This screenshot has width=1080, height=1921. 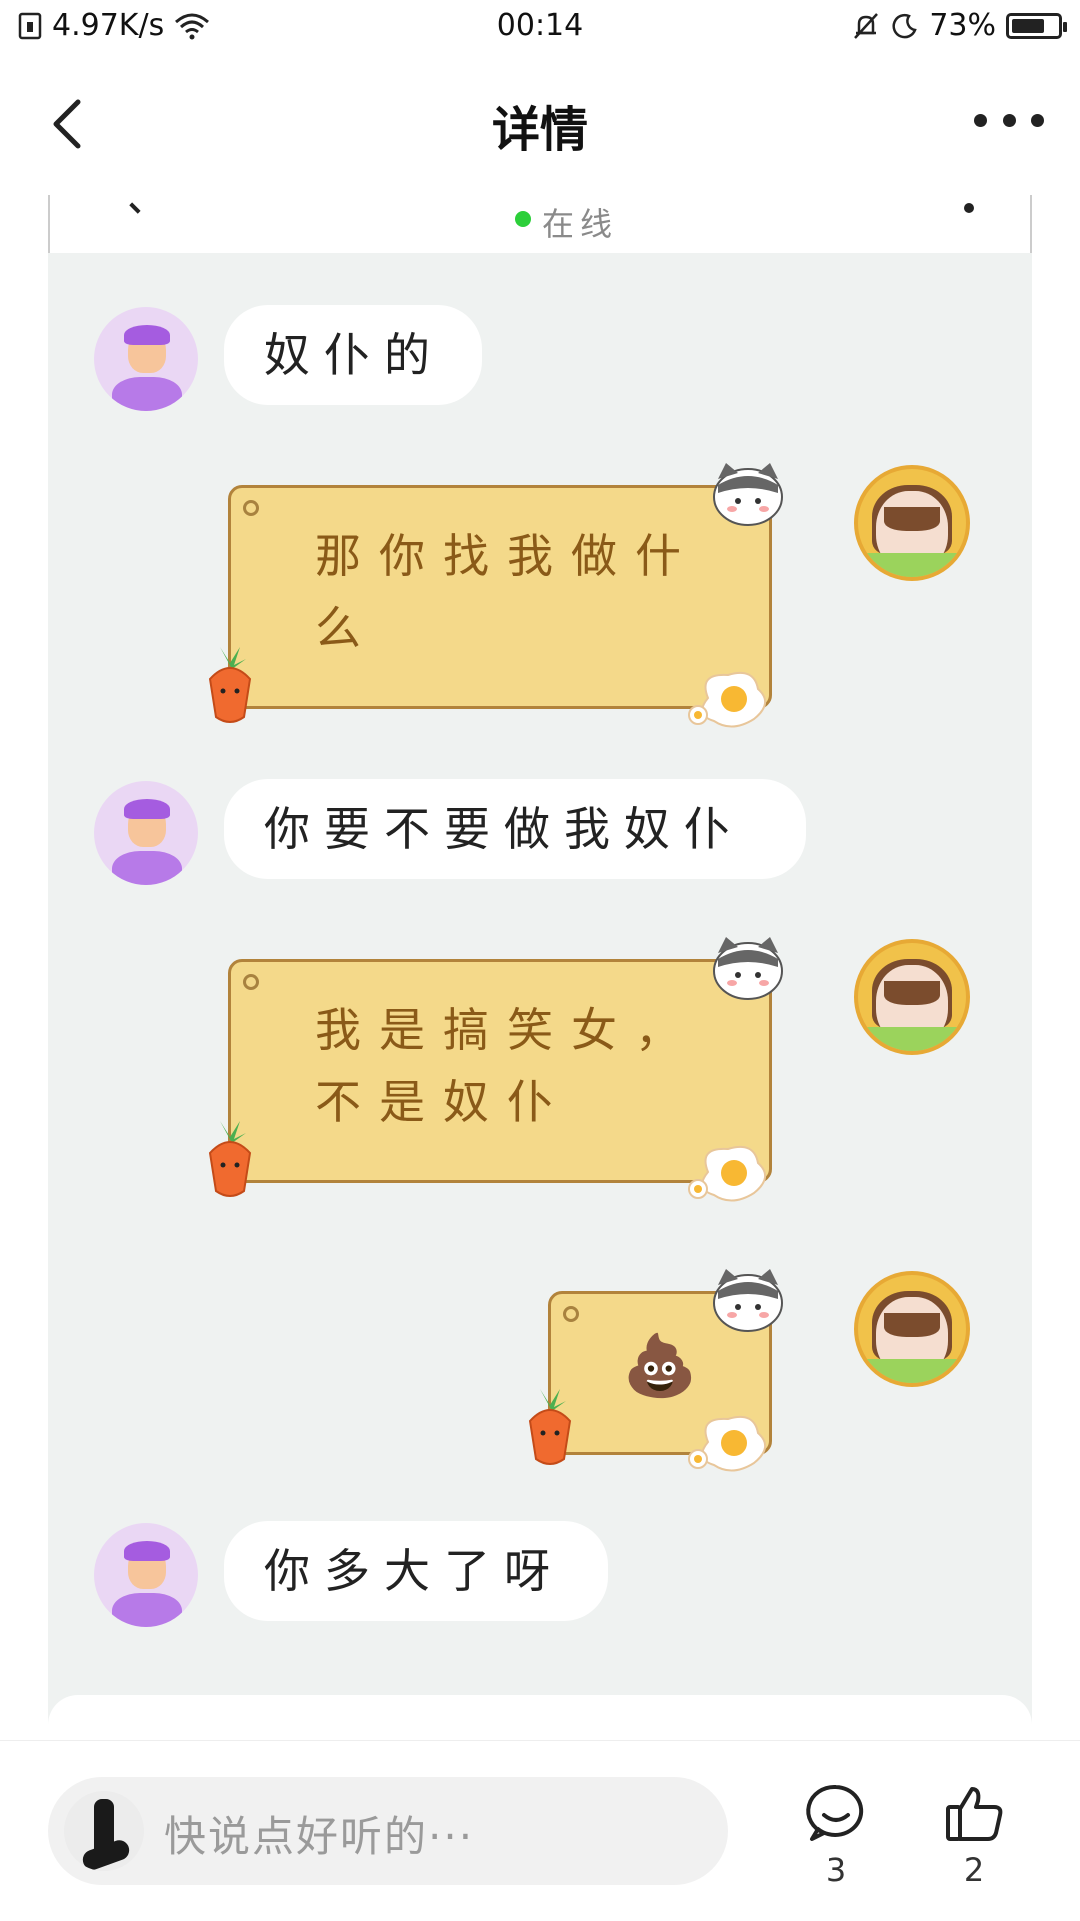 What do you see at coordinates (836, 1870) in the screenshot?
I see `comment-count: 3` at bounding box center [836, 1870].